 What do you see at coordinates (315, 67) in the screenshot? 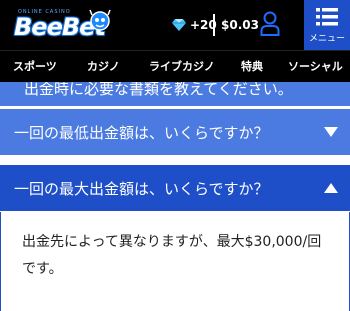
I see `nav-item-social: ソーシャル` at bounding box center [315, 67].